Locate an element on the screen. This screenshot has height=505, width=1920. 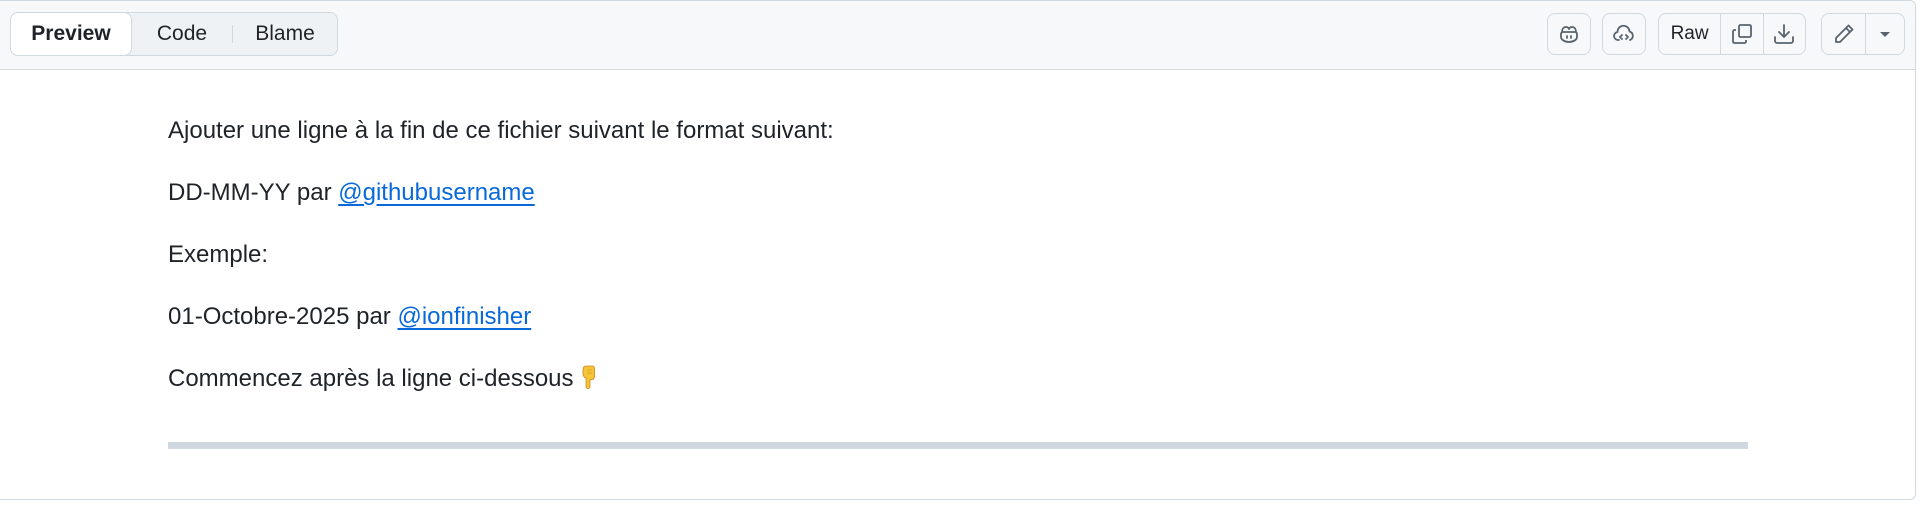
tab-preview-label: Preview is located at coordinates (71, 33).